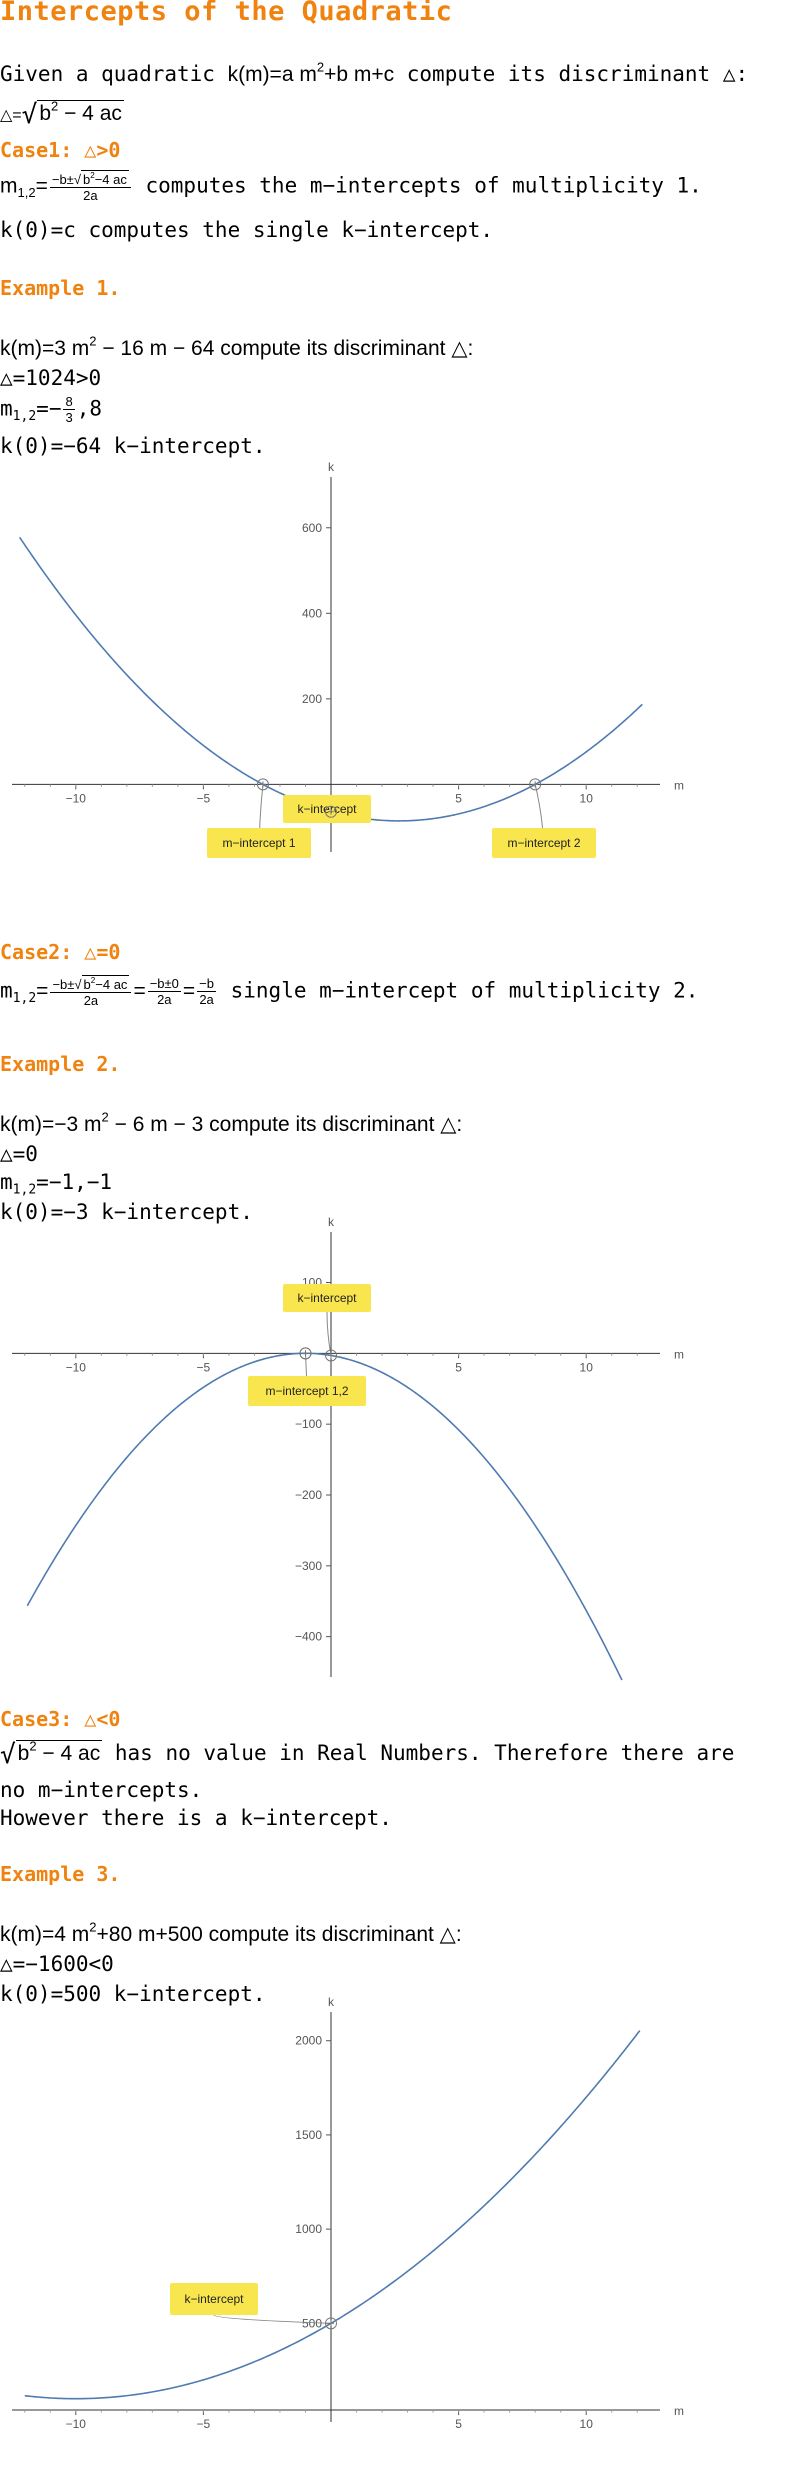  I want to click on parabola-curve, so click(332, 2215).